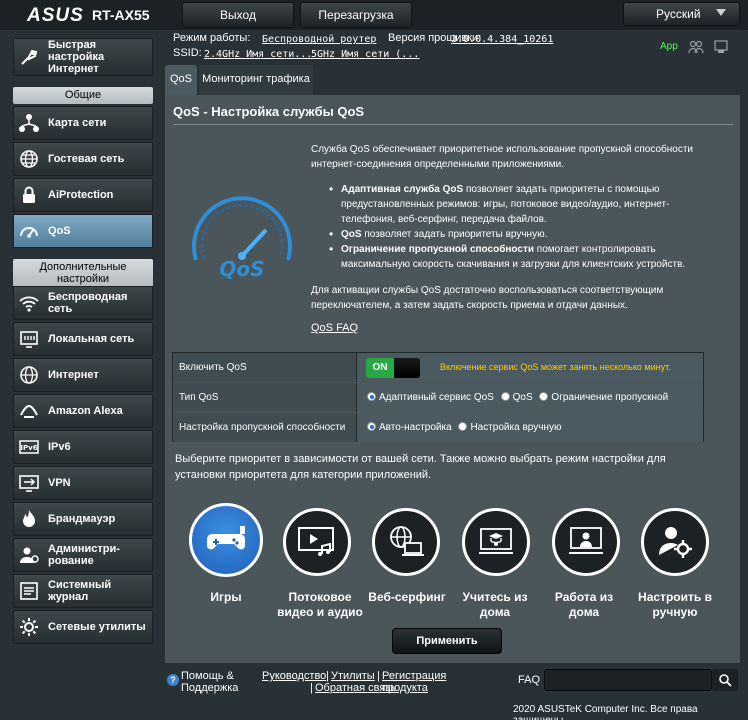  What do you see at coordinates (55, 15) in the screenshot?
I see `asus-logo: ASUS` at bounding box center [55, 15].